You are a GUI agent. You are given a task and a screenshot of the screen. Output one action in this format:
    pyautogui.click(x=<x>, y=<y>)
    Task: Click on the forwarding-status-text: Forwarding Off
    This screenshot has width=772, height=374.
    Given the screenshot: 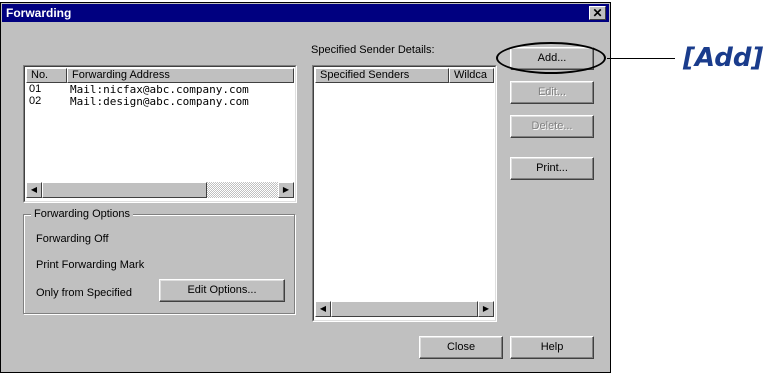 What is the action you would take?
    pyautogui.click(x=72, y=239)
    